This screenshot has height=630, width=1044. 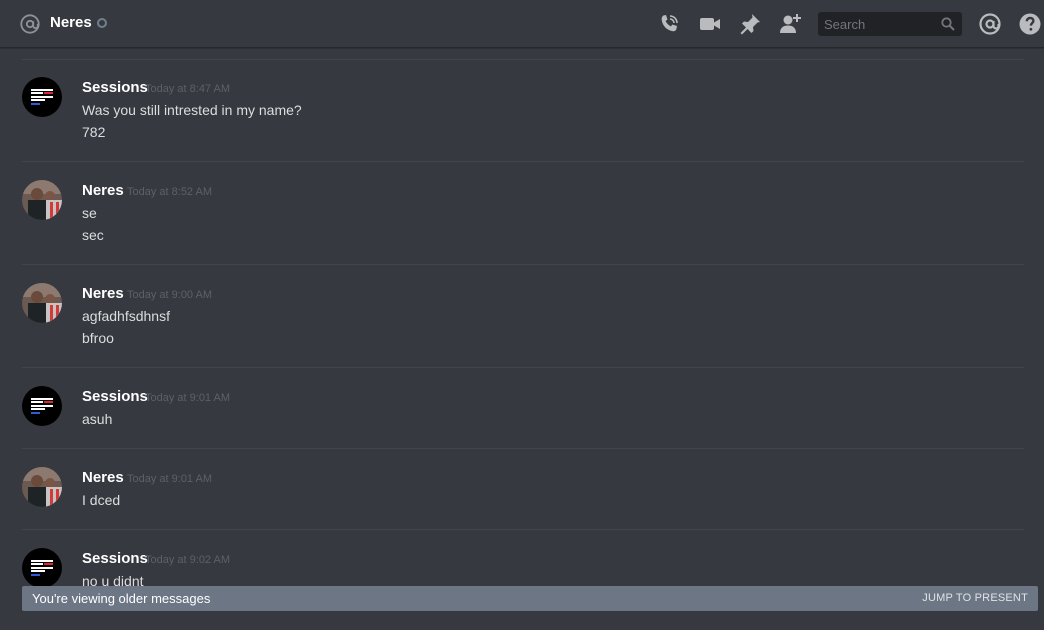 What do you see at coordinates (192, 110) in the screenshot?
I see `message-text: Was you still intrested in my name?` at bounding box center [192, 110].